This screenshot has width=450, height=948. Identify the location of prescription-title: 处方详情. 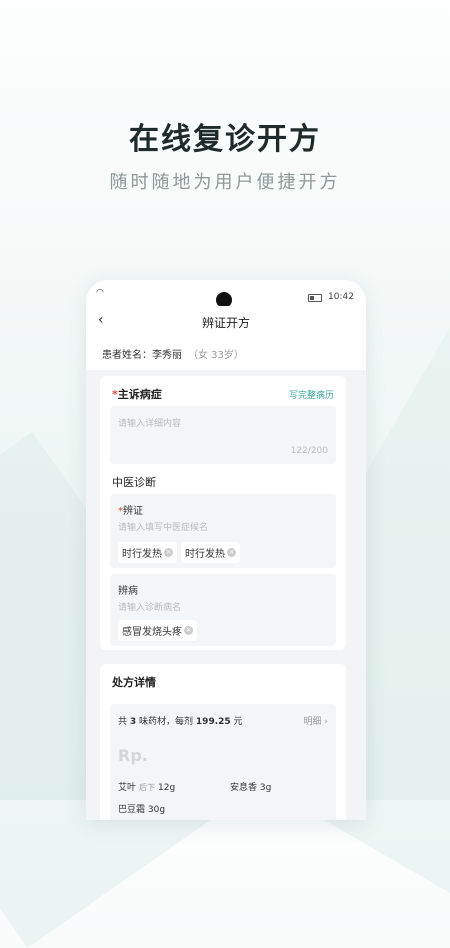
(134, 682).